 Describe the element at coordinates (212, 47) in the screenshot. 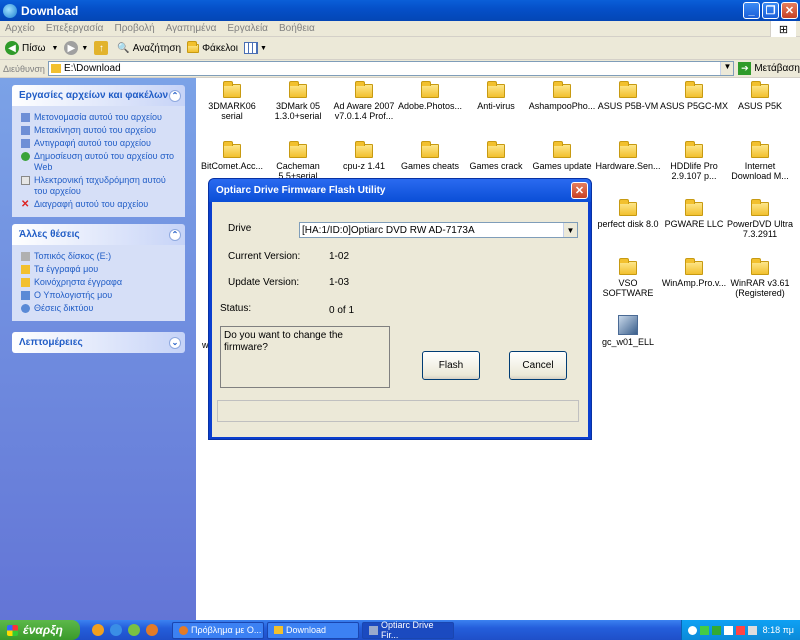

I see `folders-button: Φάκελοι` at that location.